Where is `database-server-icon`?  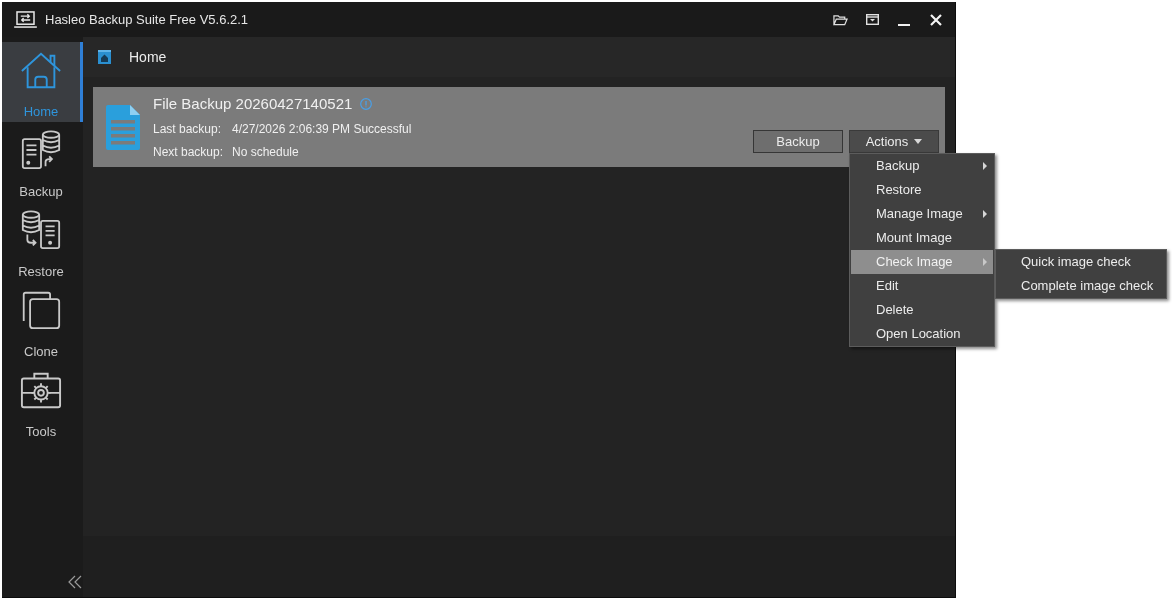 database-server-icon is located at coordinates (41, 230).